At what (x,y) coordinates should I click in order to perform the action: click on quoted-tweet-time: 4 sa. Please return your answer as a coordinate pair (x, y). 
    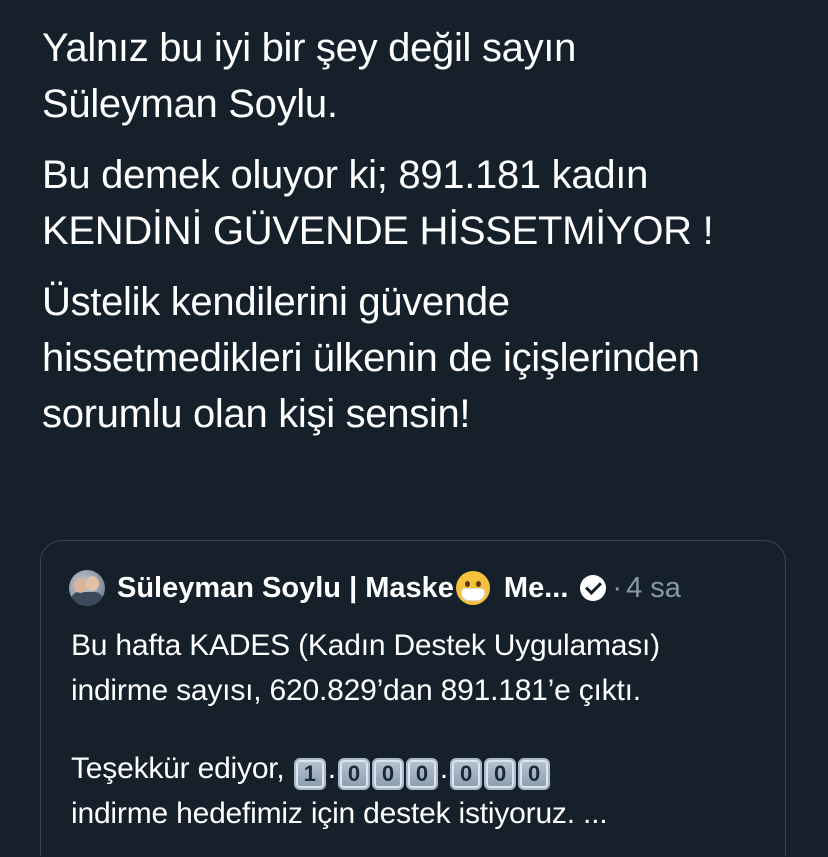
    Looking at the image, I should click on (653, 588).